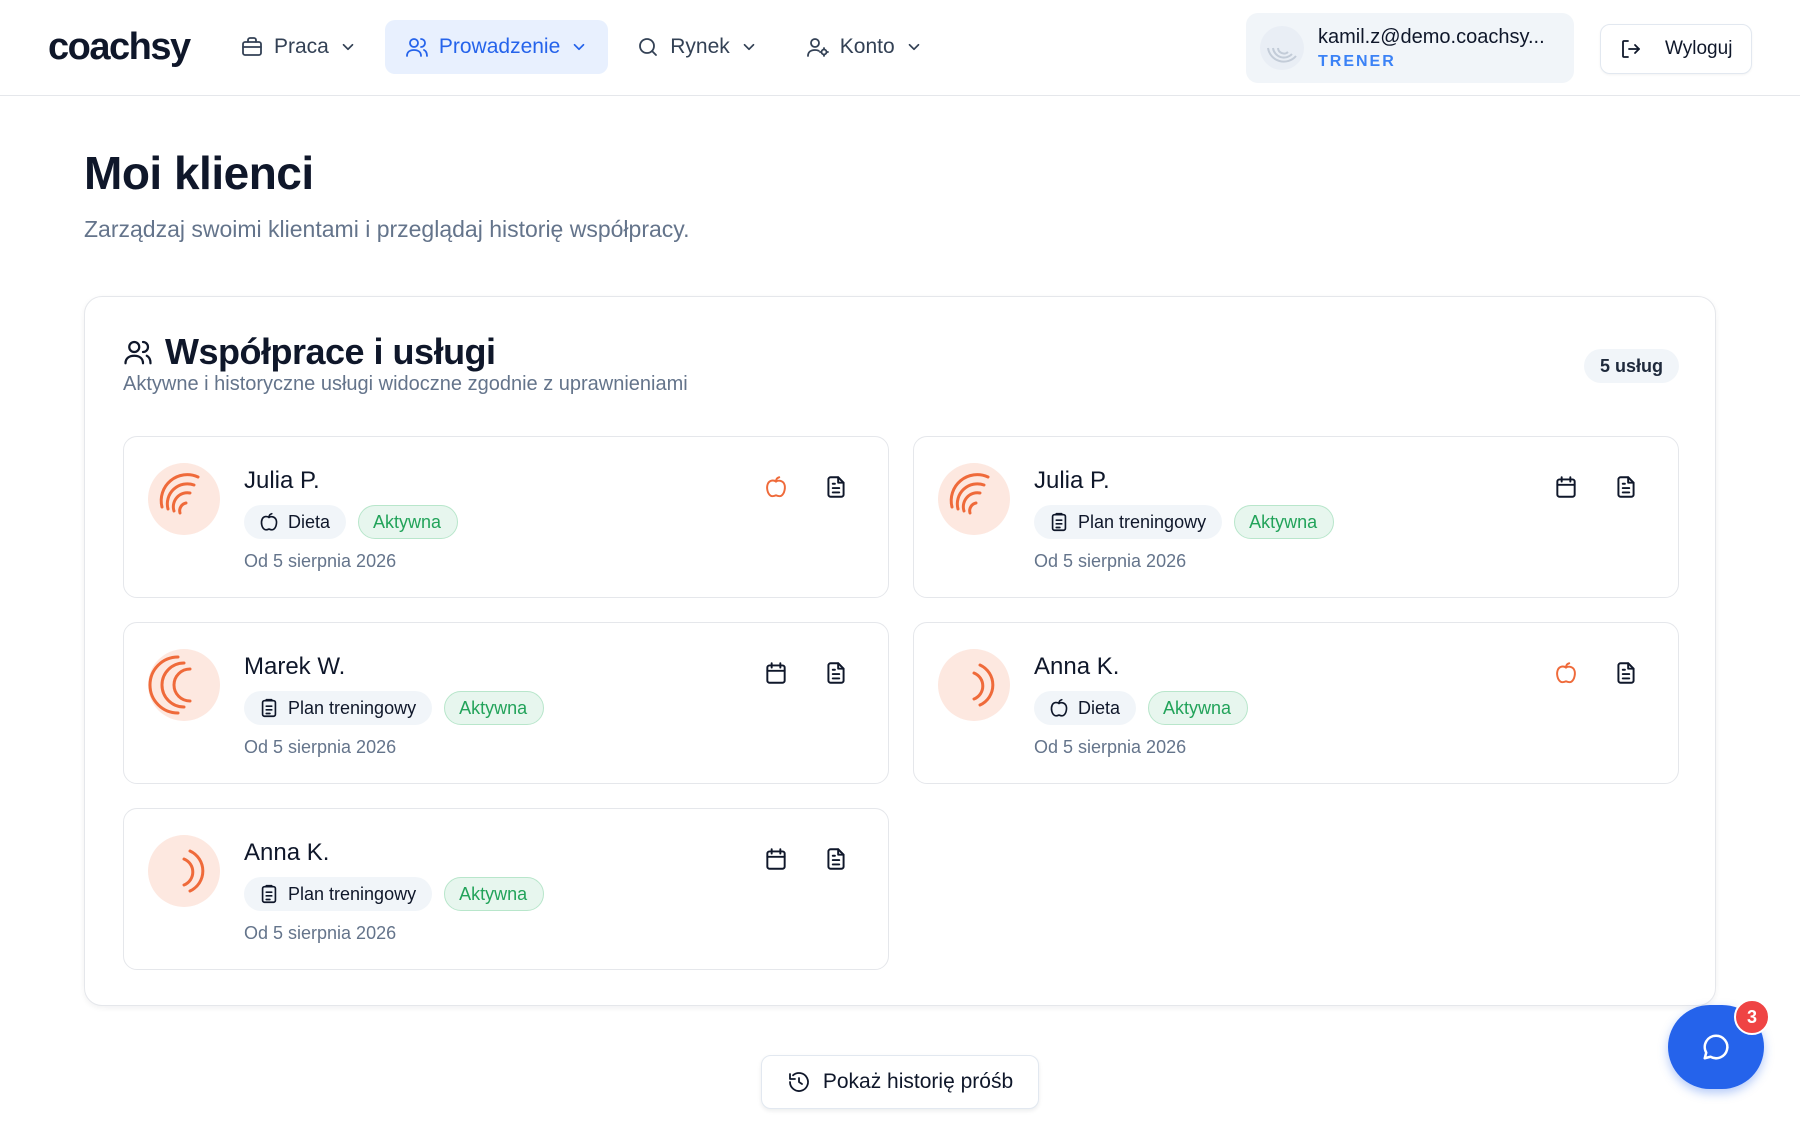 This screenshot has height=1125, width=1800. I want to click on nav-item-prowadzenie: Prowadzenie, so click(496, 47).